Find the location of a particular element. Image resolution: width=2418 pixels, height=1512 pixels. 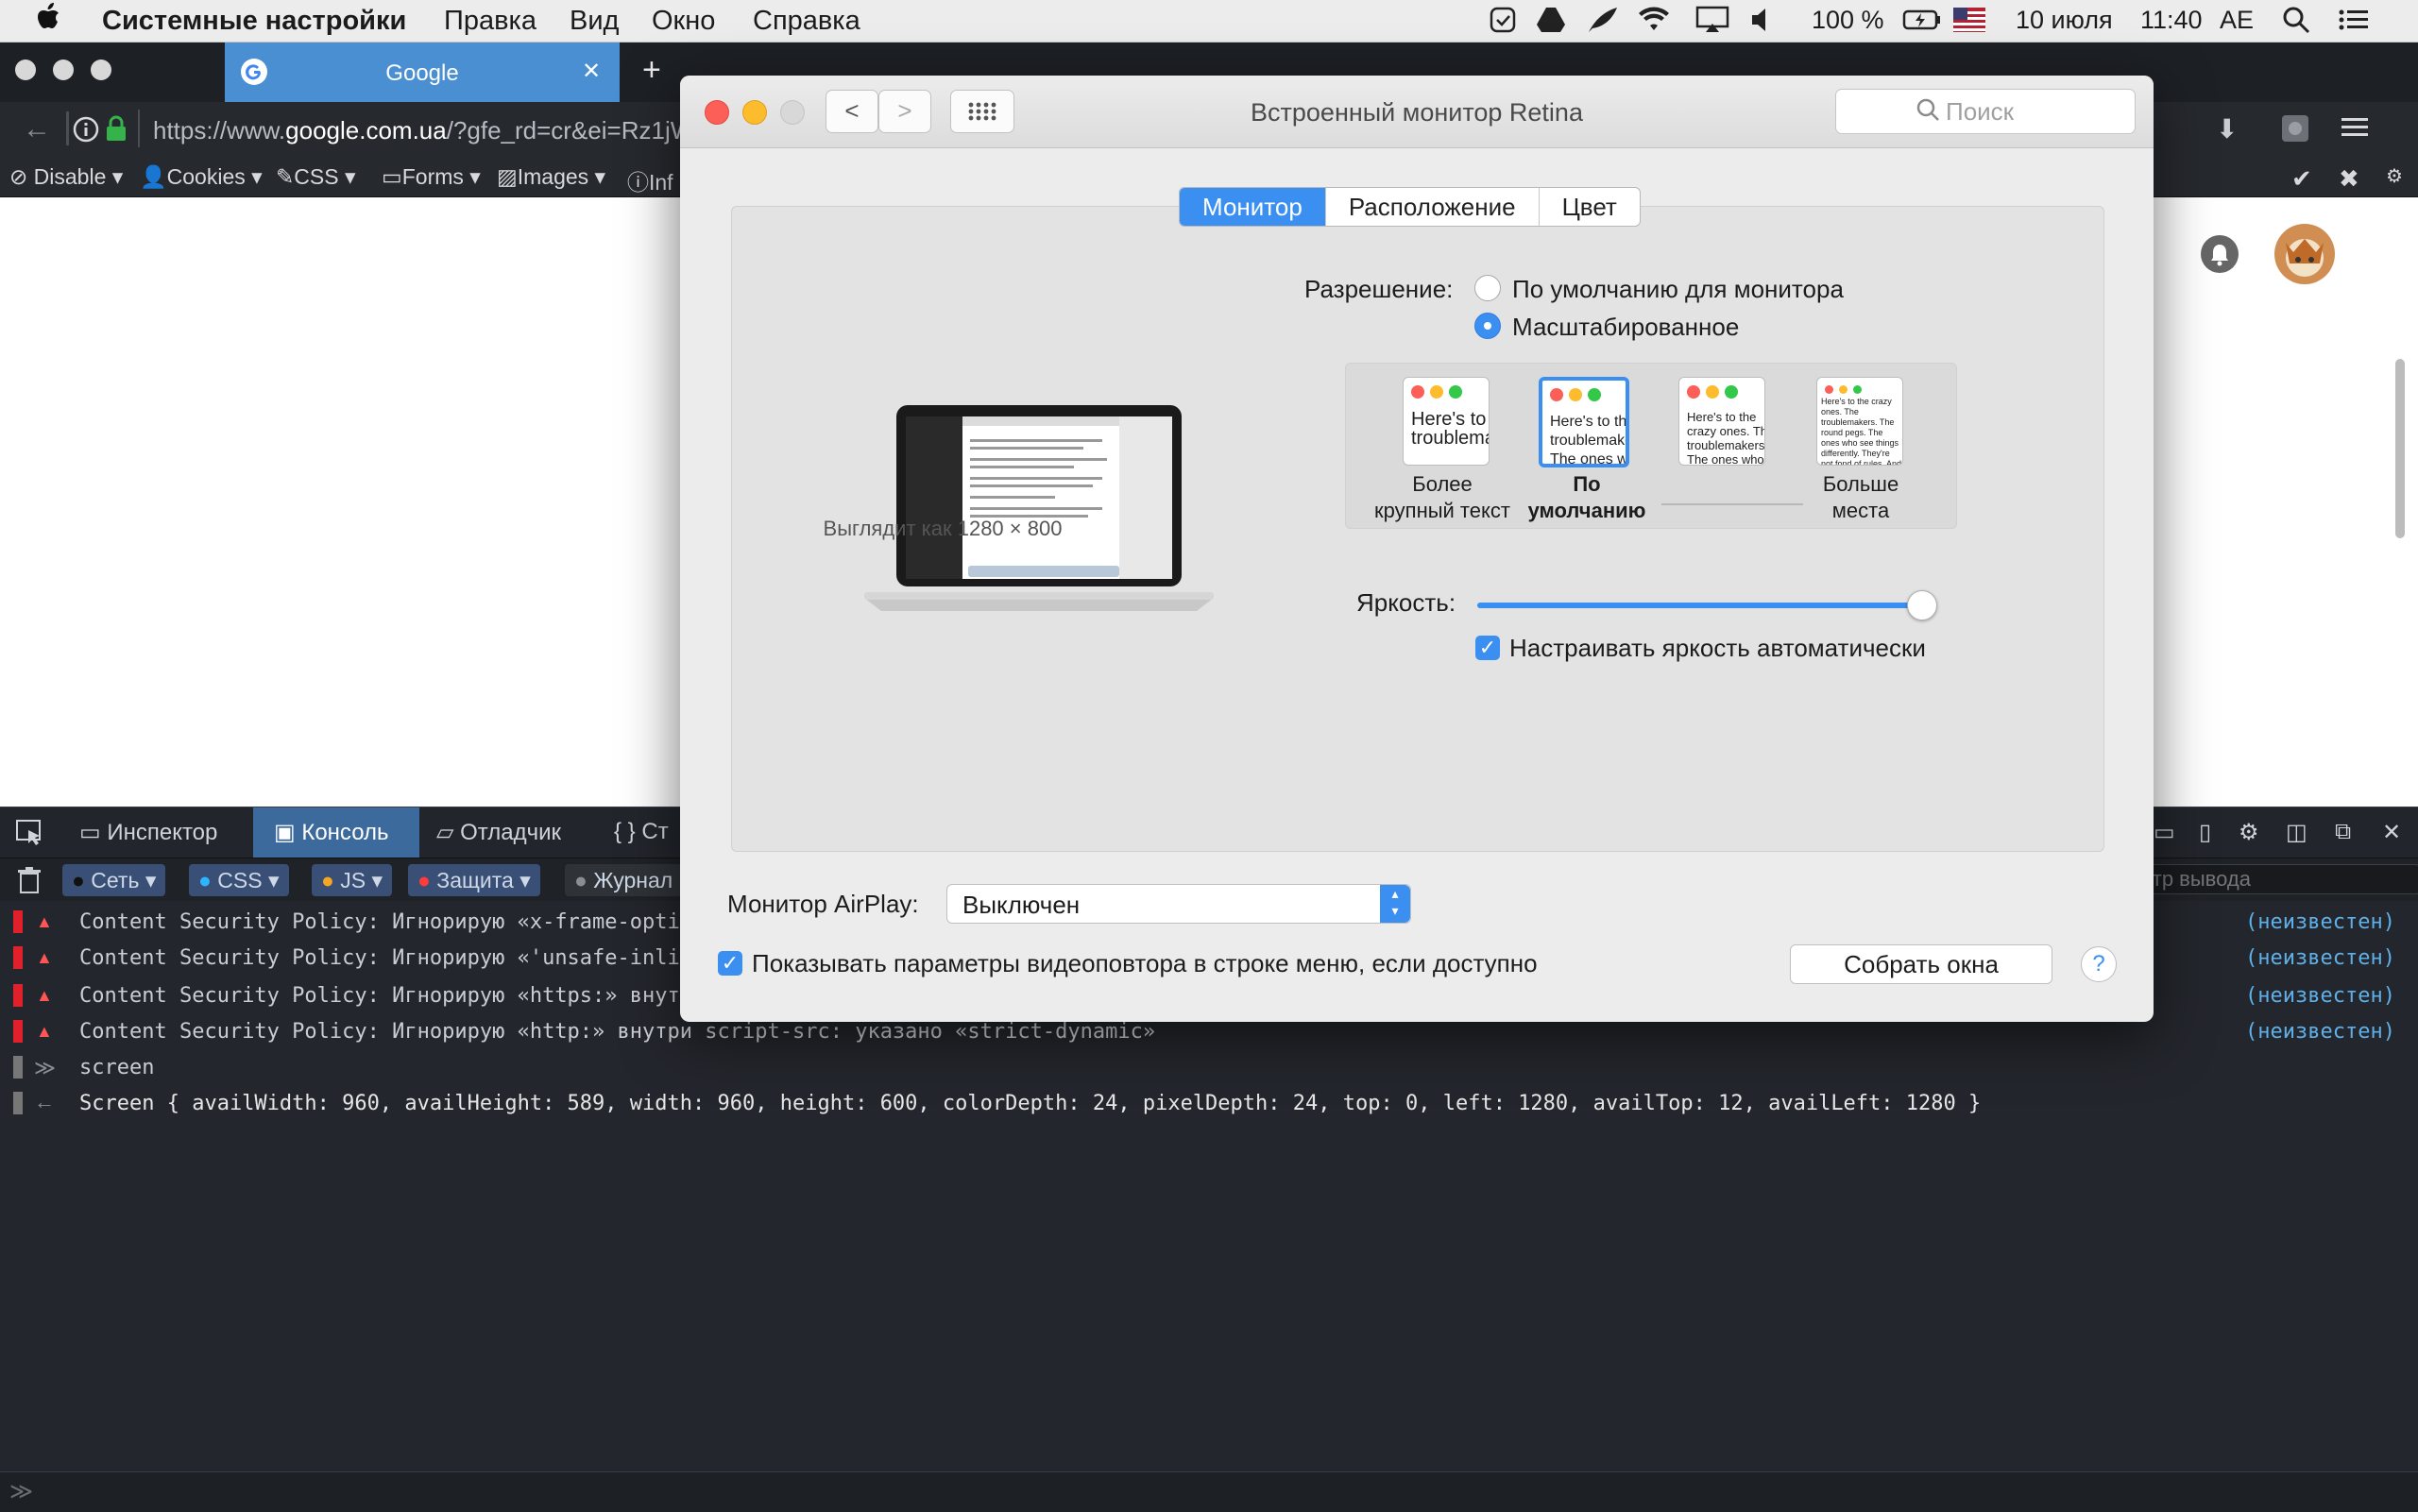

help-button: ? is located at coordinates (2099, 964).